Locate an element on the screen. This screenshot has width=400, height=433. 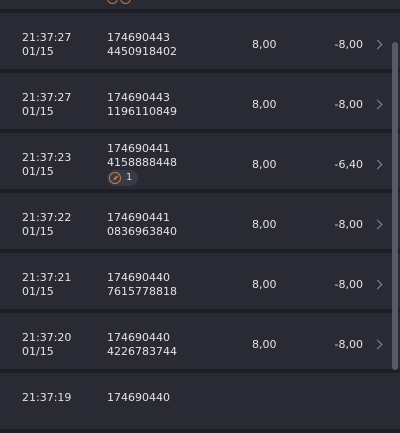
id-line-2: 0836963840 is located at coordinates (142, 231).